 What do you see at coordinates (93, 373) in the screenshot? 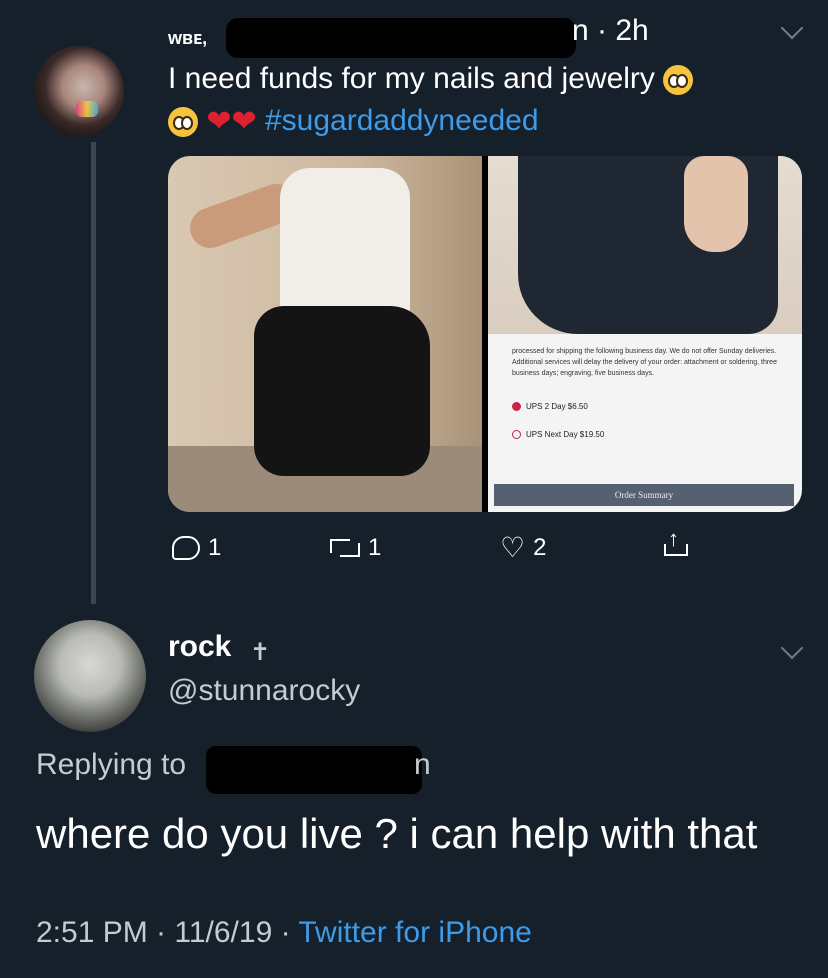
I see `thread-line` at bounding box center [93, 373].